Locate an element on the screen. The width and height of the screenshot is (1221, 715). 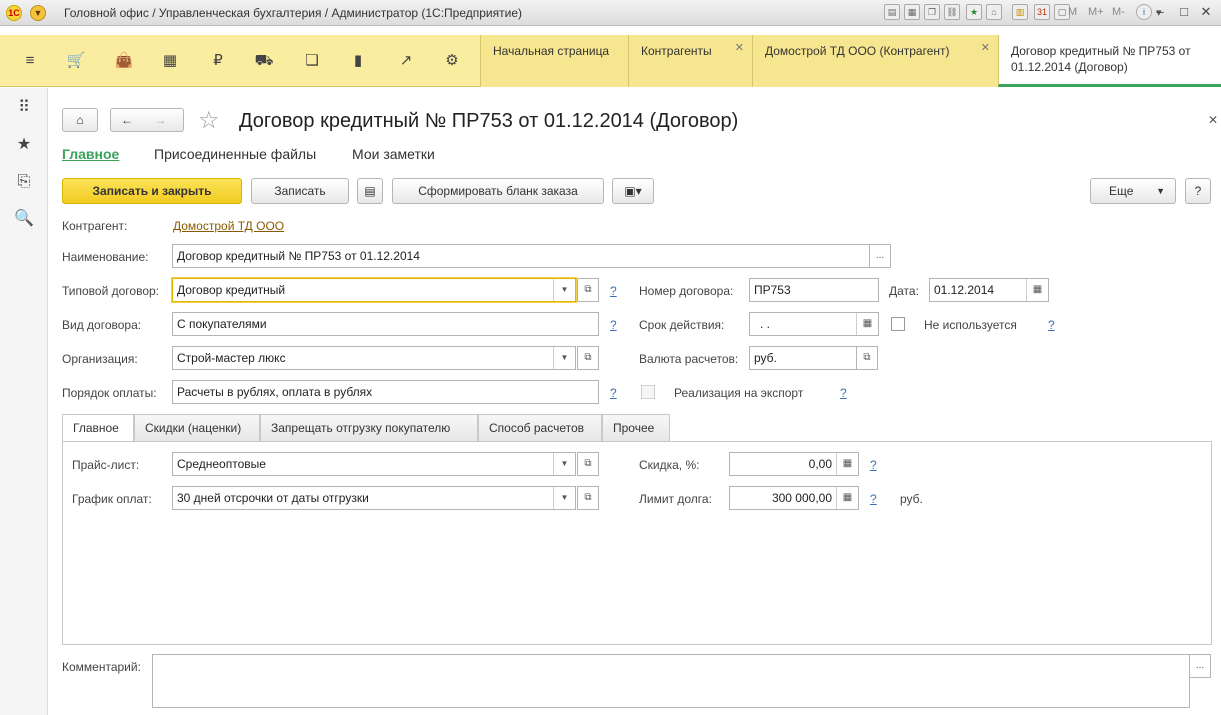
payment-order-field: Расчеты в рублях, оплата в рублях is located at coordinates (385, 392).